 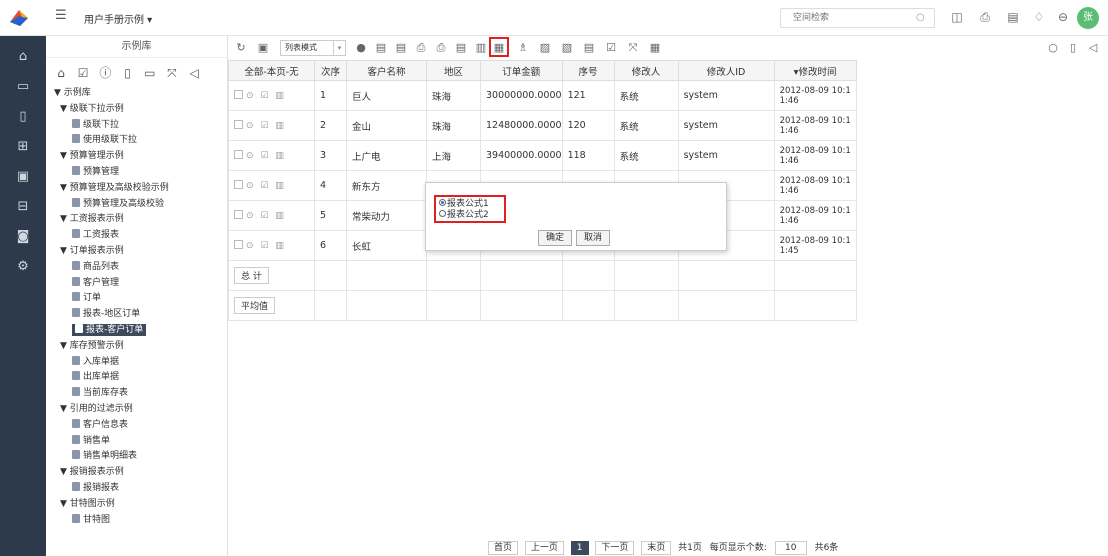 I want to click on screen-settings-icon: ◙, so click(x=23, y=237).